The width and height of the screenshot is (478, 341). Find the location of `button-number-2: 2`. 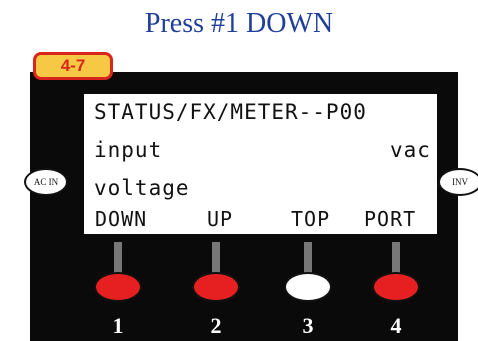

button-number-2: 2 is located at coordinates (216, 325).